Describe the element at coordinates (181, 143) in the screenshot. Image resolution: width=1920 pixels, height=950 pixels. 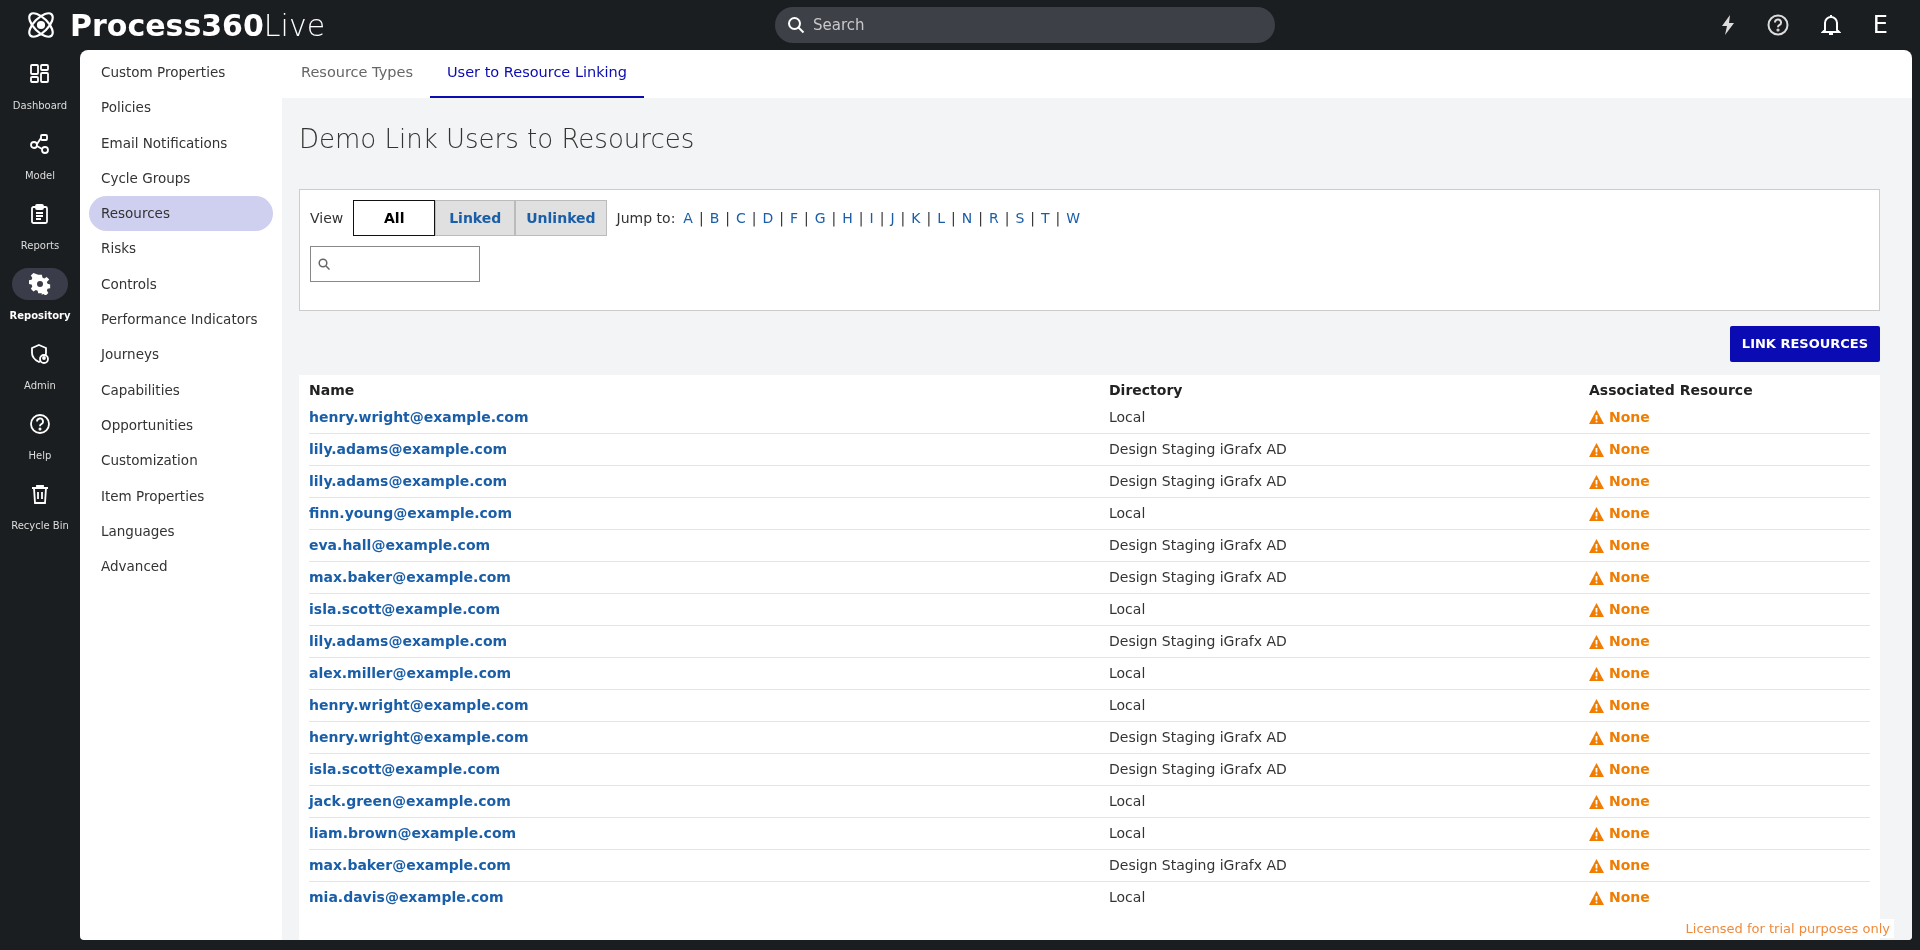
I see `sidebar-item: Email Notifications` at that location.